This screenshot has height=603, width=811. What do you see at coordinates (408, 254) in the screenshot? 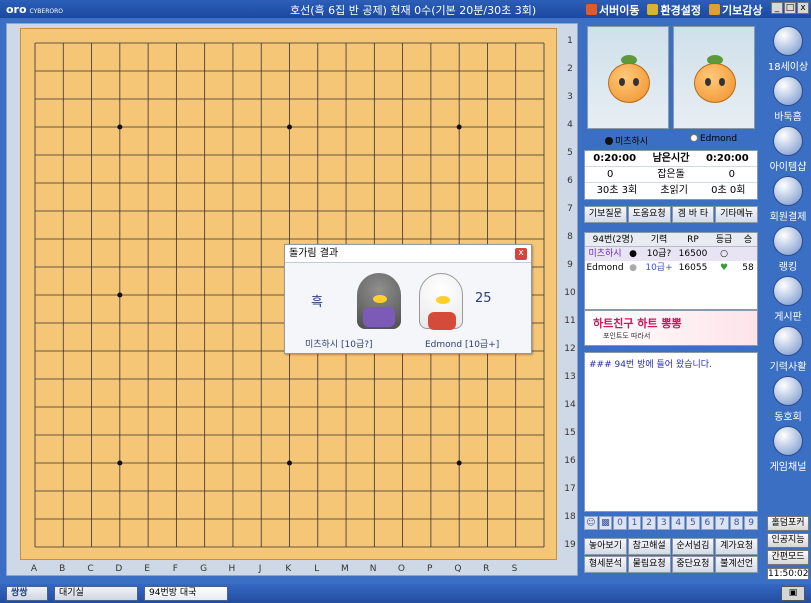
I see `dialog-title: 돌가림 결과` at bounding box center [408, 254].